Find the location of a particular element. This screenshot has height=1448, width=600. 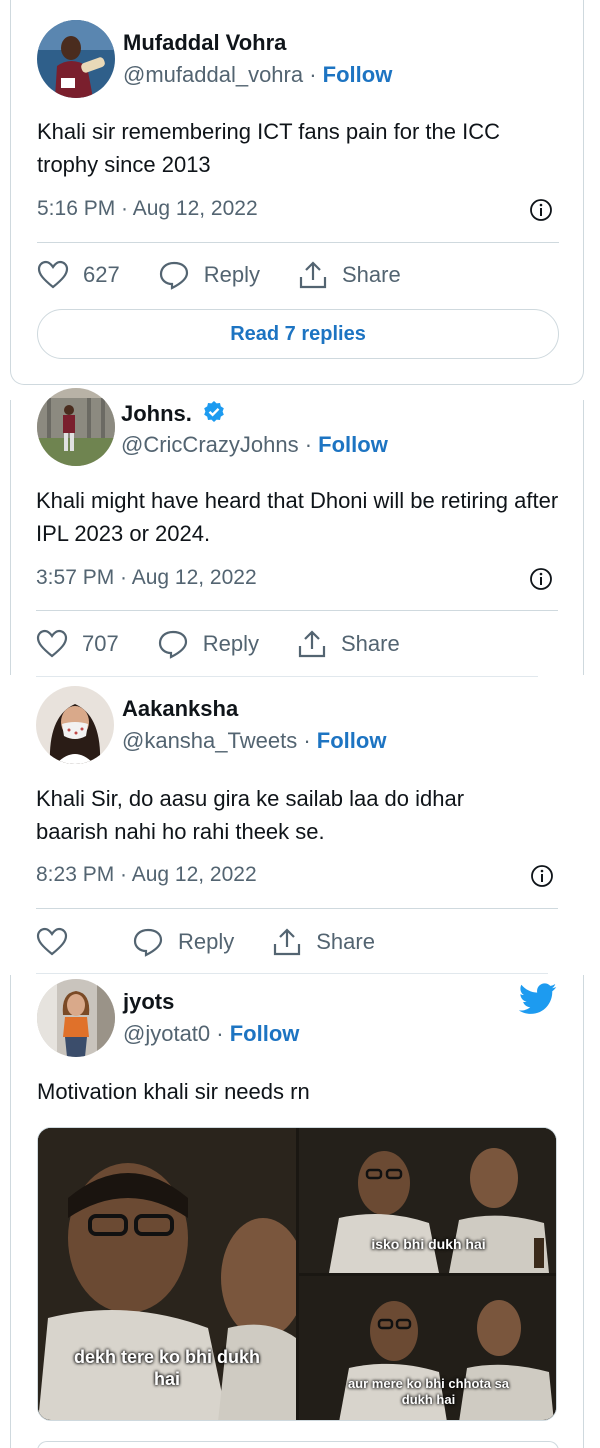

action-bar: Reply Share is located at coordinates (224, 942).